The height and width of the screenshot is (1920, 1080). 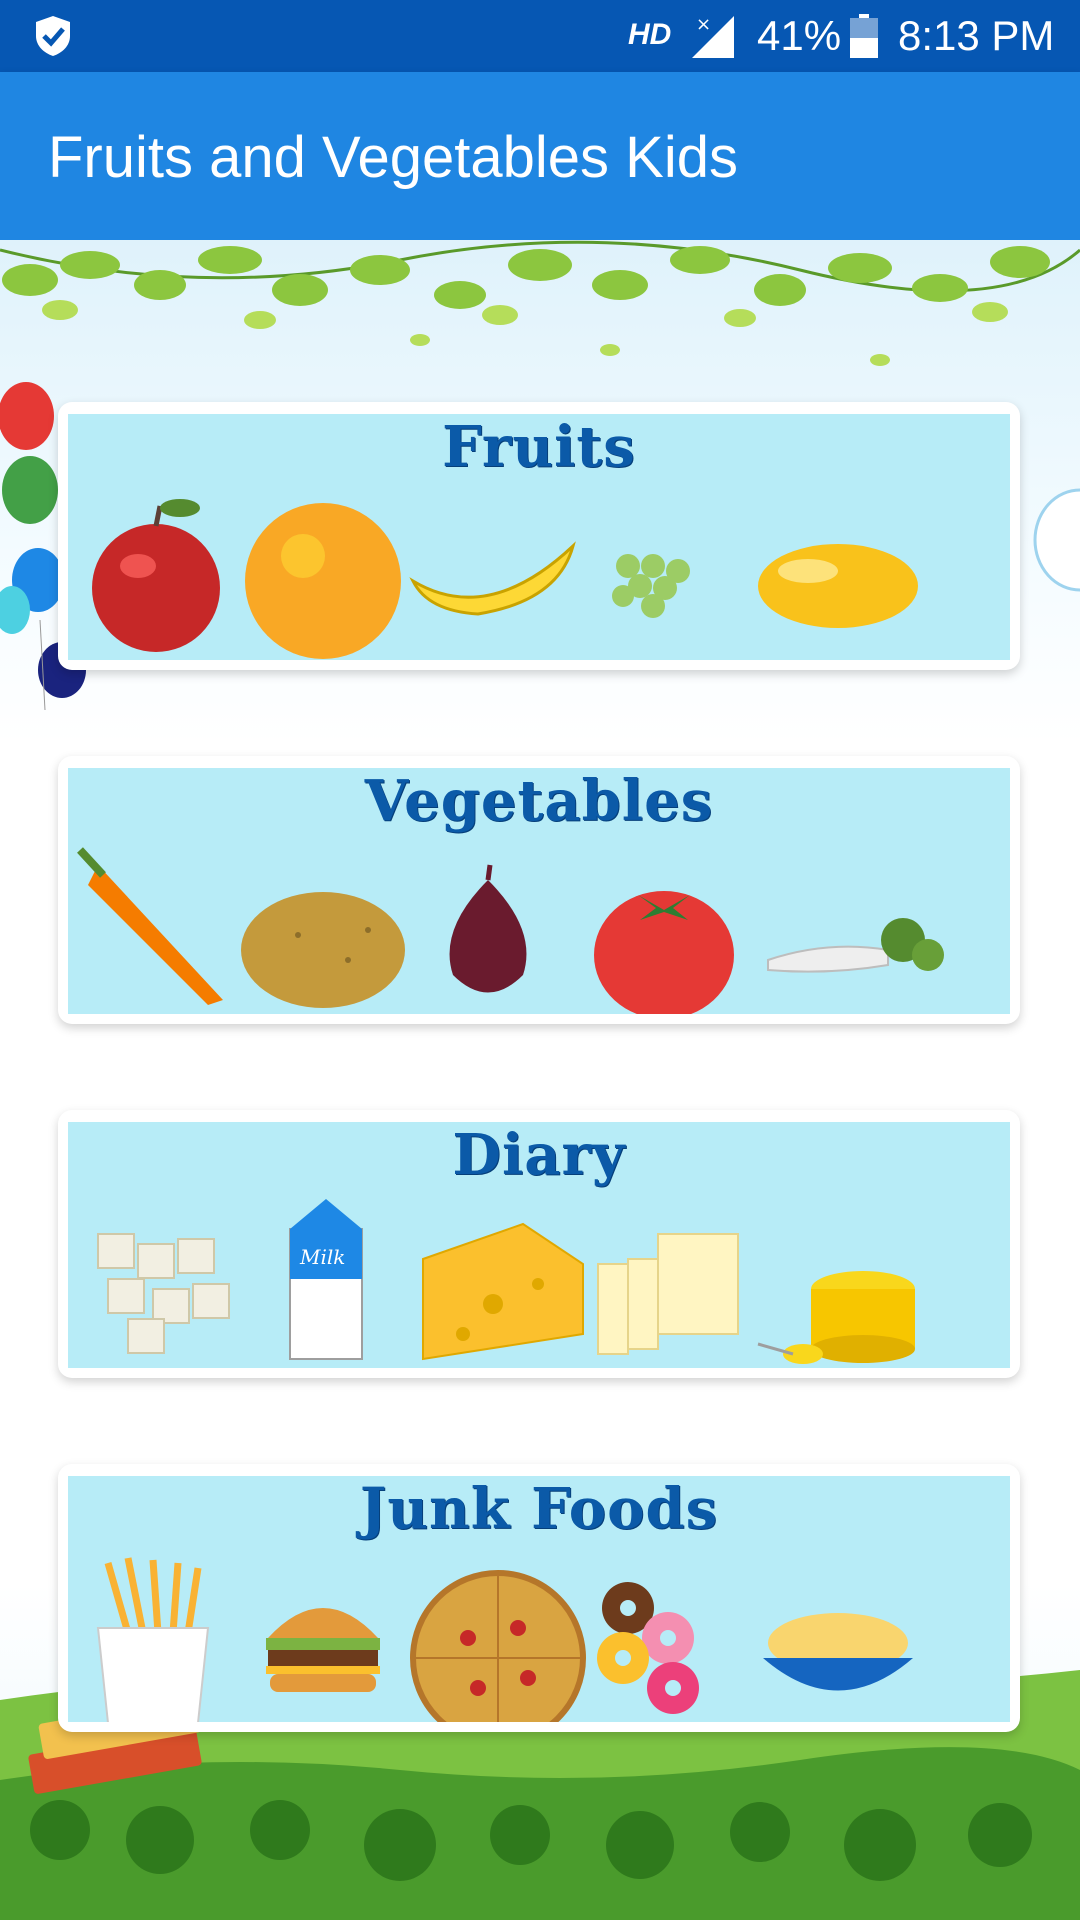 I want to click on potato-icon, so click(x=323, y=950).